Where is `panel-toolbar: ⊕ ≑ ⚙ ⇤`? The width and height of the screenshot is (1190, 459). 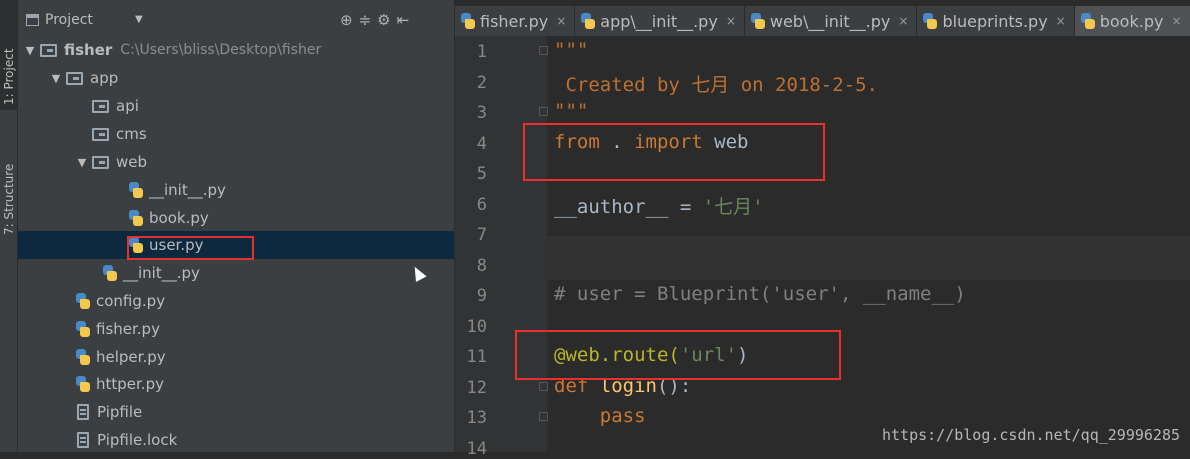
panel-toolbar: ⊕ ≑ ⚙ ⇤ is located at coordinates (374, 20).